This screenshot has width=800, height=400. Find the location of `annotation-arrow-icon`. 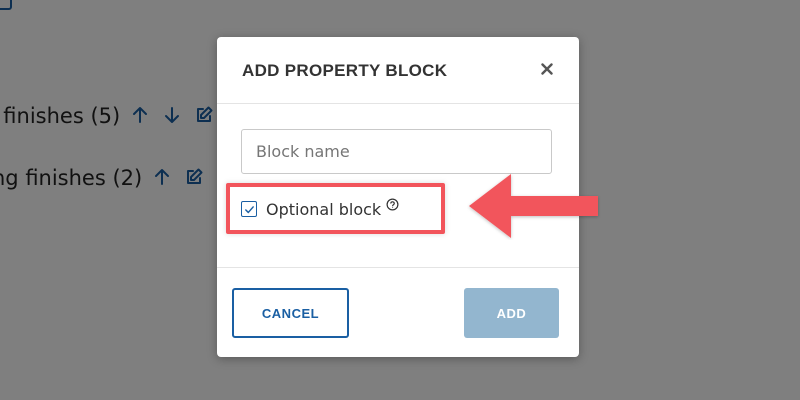

annotation-arrow-icon is located at coordinates (533, 206).